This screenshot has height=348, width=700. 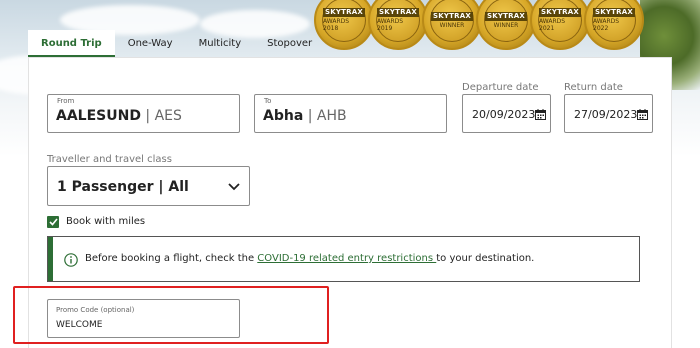 I want to click on chevron-down-icon, so click(x=234, y=187).